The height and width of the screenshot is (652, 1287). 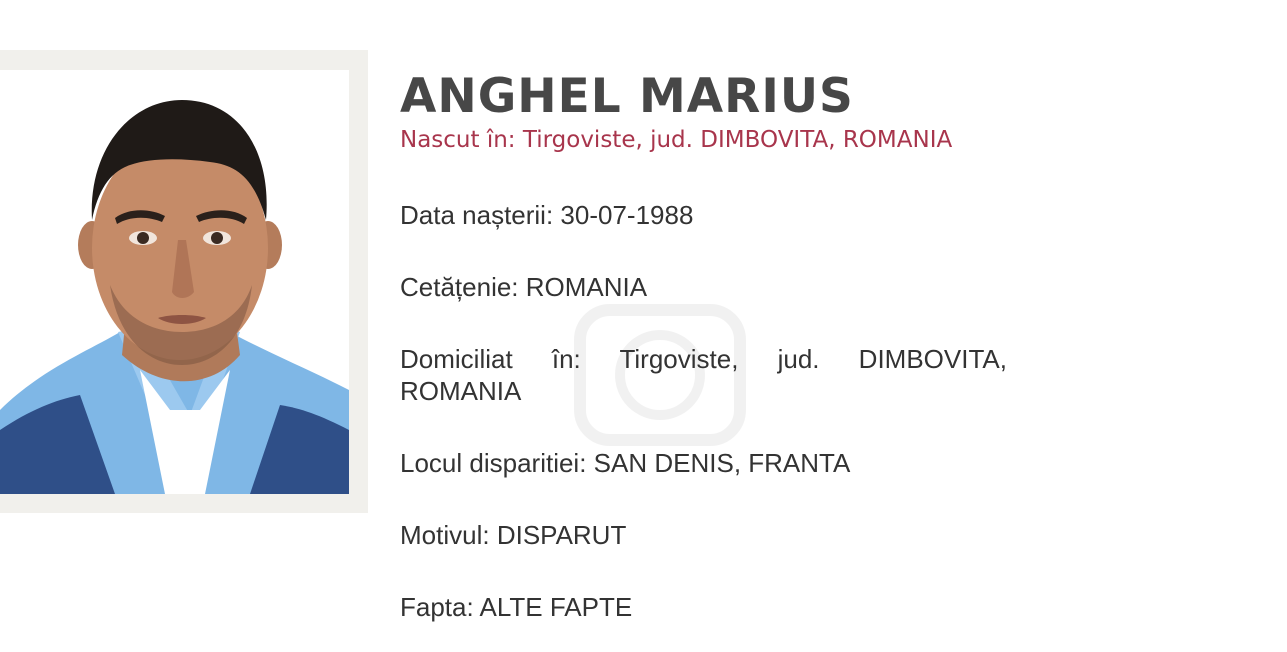 I want to click on field-value: ALTE FAPTE, so click(x=556, y=607).